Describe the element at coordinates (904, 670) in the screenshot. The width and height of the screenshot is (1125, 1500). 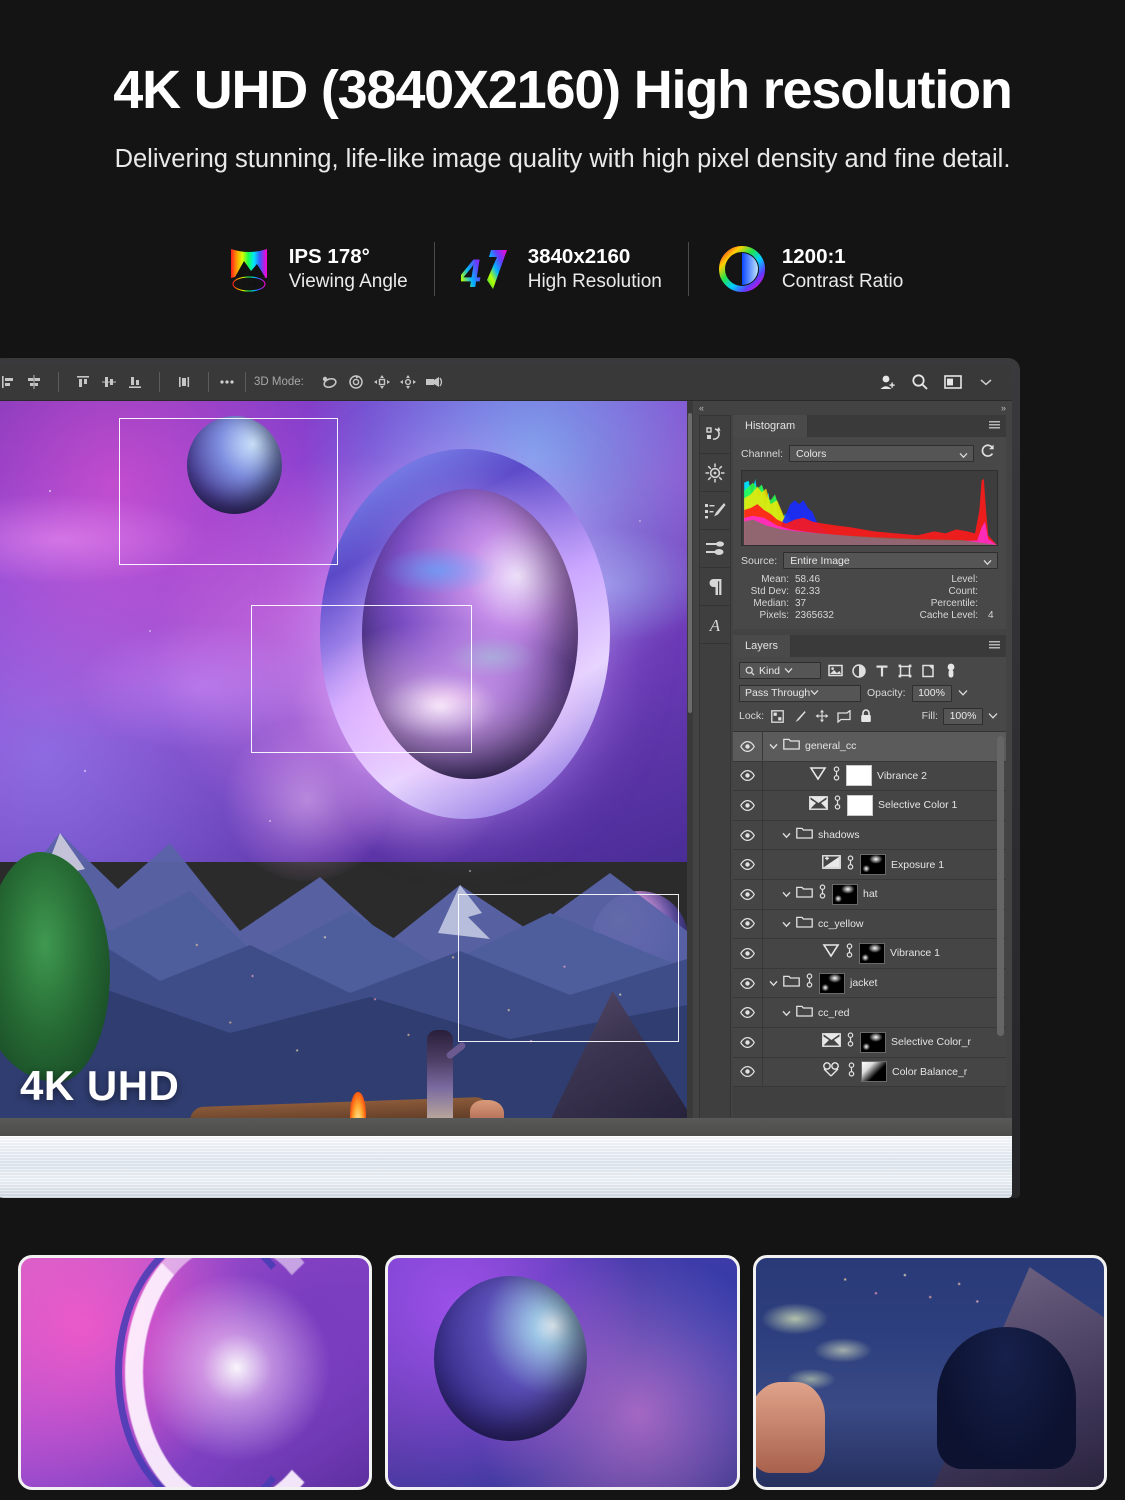
I see `filter-shape-icon` at that location.